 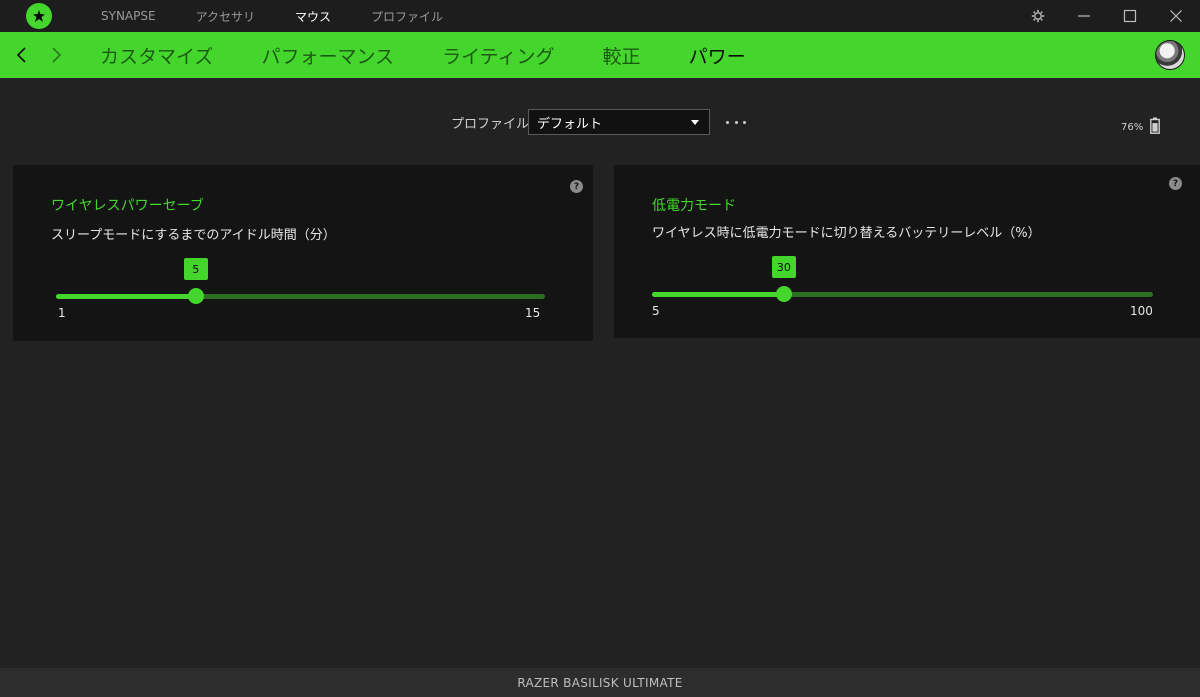 I want to click on razer-snake-icon, so click(x=39, y=16).